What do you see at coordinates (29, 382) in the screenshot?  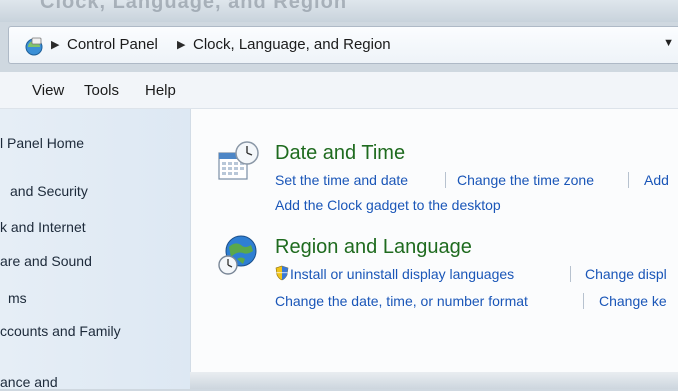 I see `sidebar-item-appearance: ance and` at bounding box center [29, 382].